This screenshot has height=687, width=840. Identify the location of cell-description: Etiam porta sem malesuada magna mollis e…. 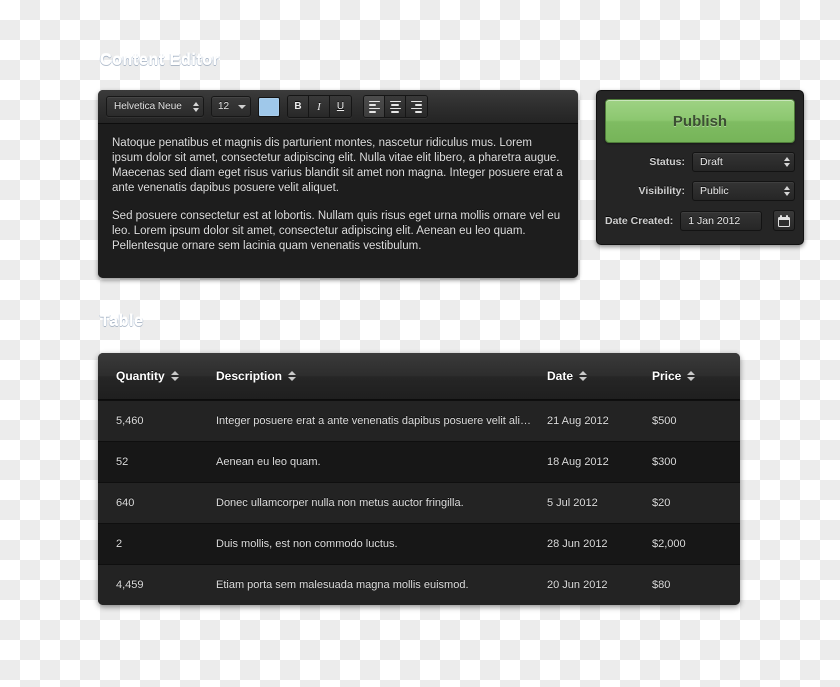
(342, 585).